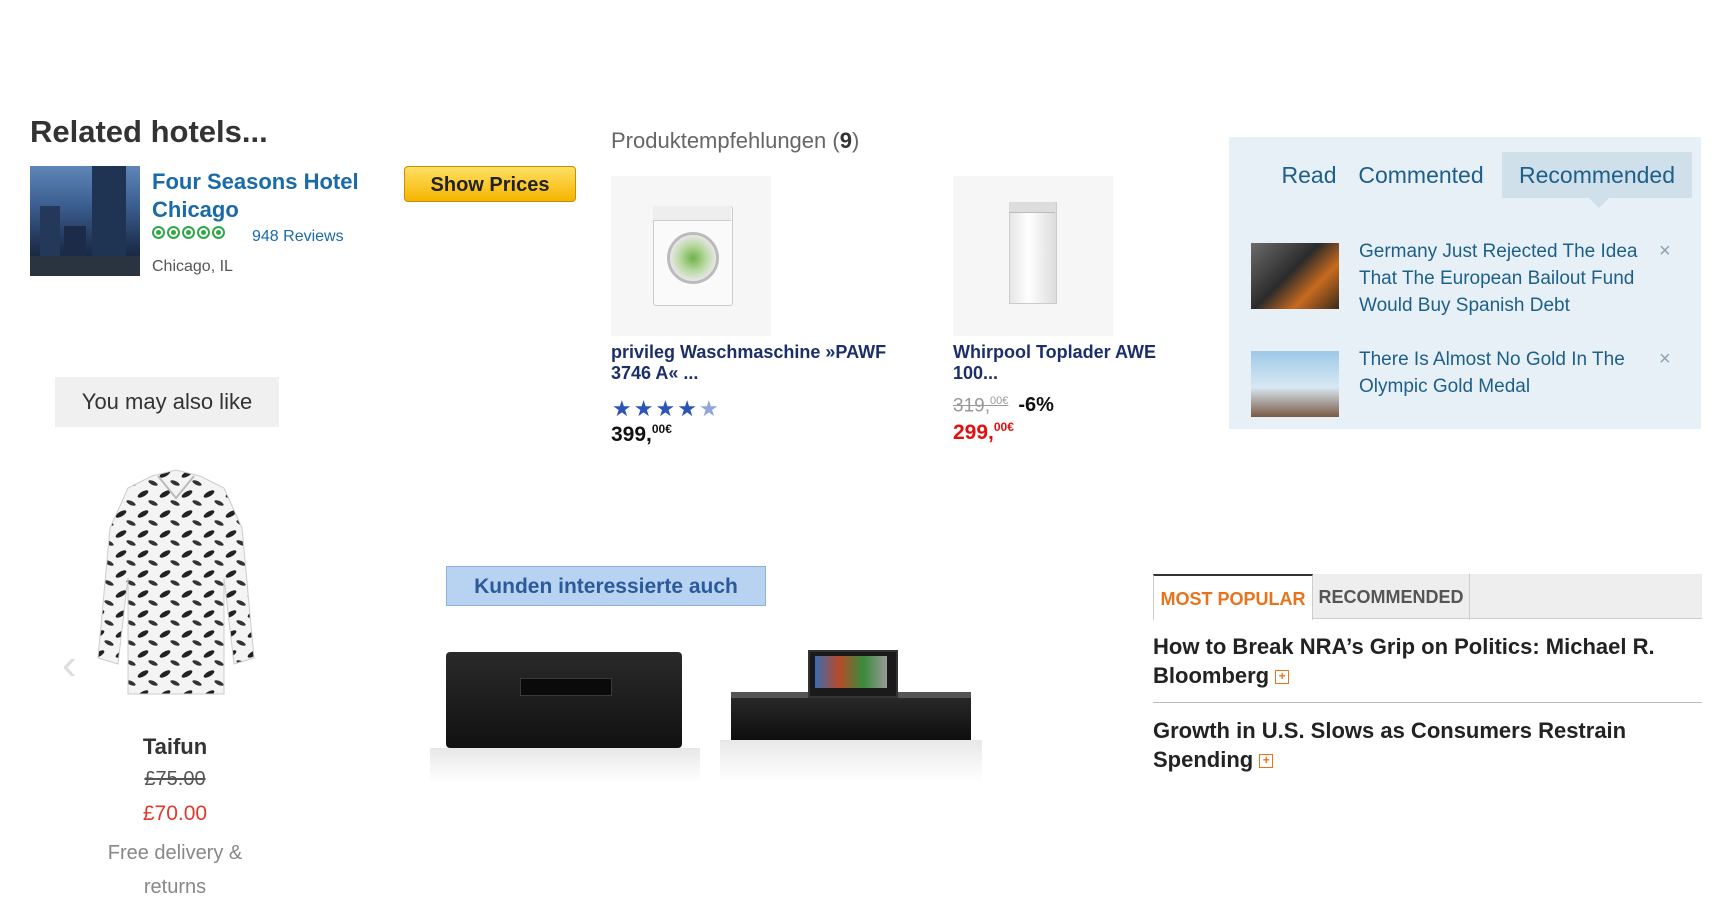 This screenshot has width=1714, height=918. I want to click on product-image-washer, so click(691, 256).